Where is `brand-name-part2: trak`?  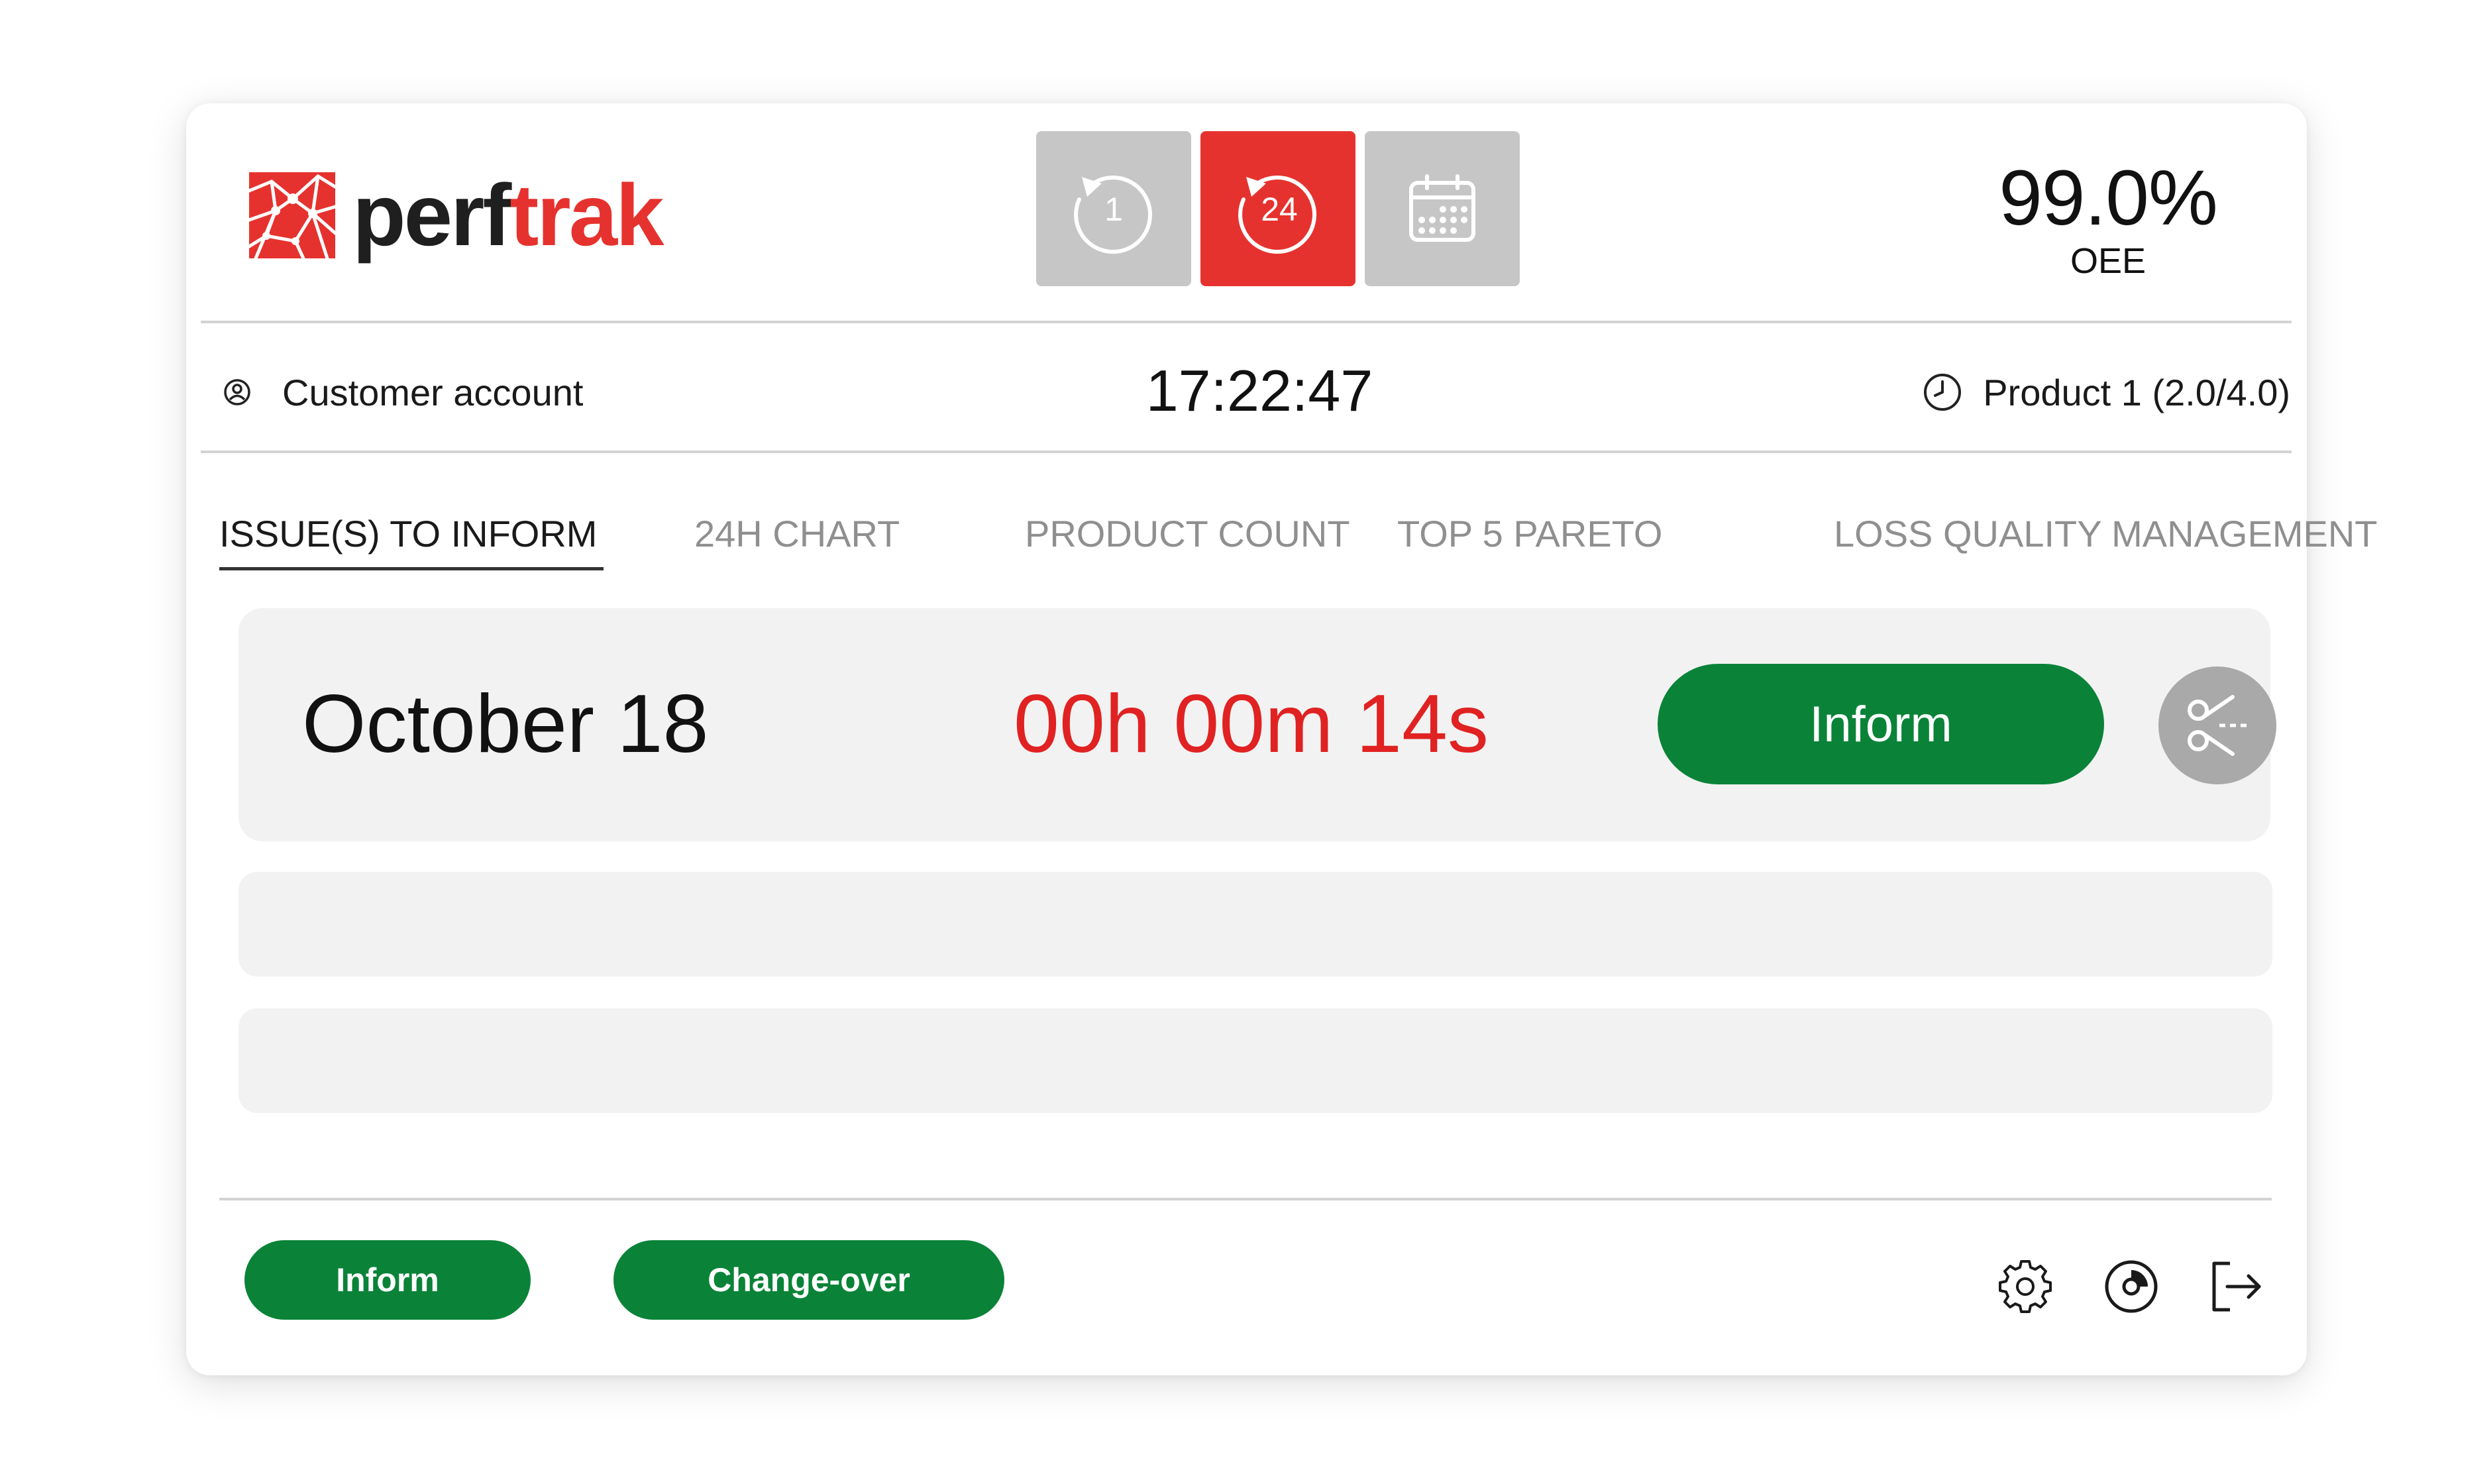 brand-name-part2: trak is located at coordinates (586, 215).